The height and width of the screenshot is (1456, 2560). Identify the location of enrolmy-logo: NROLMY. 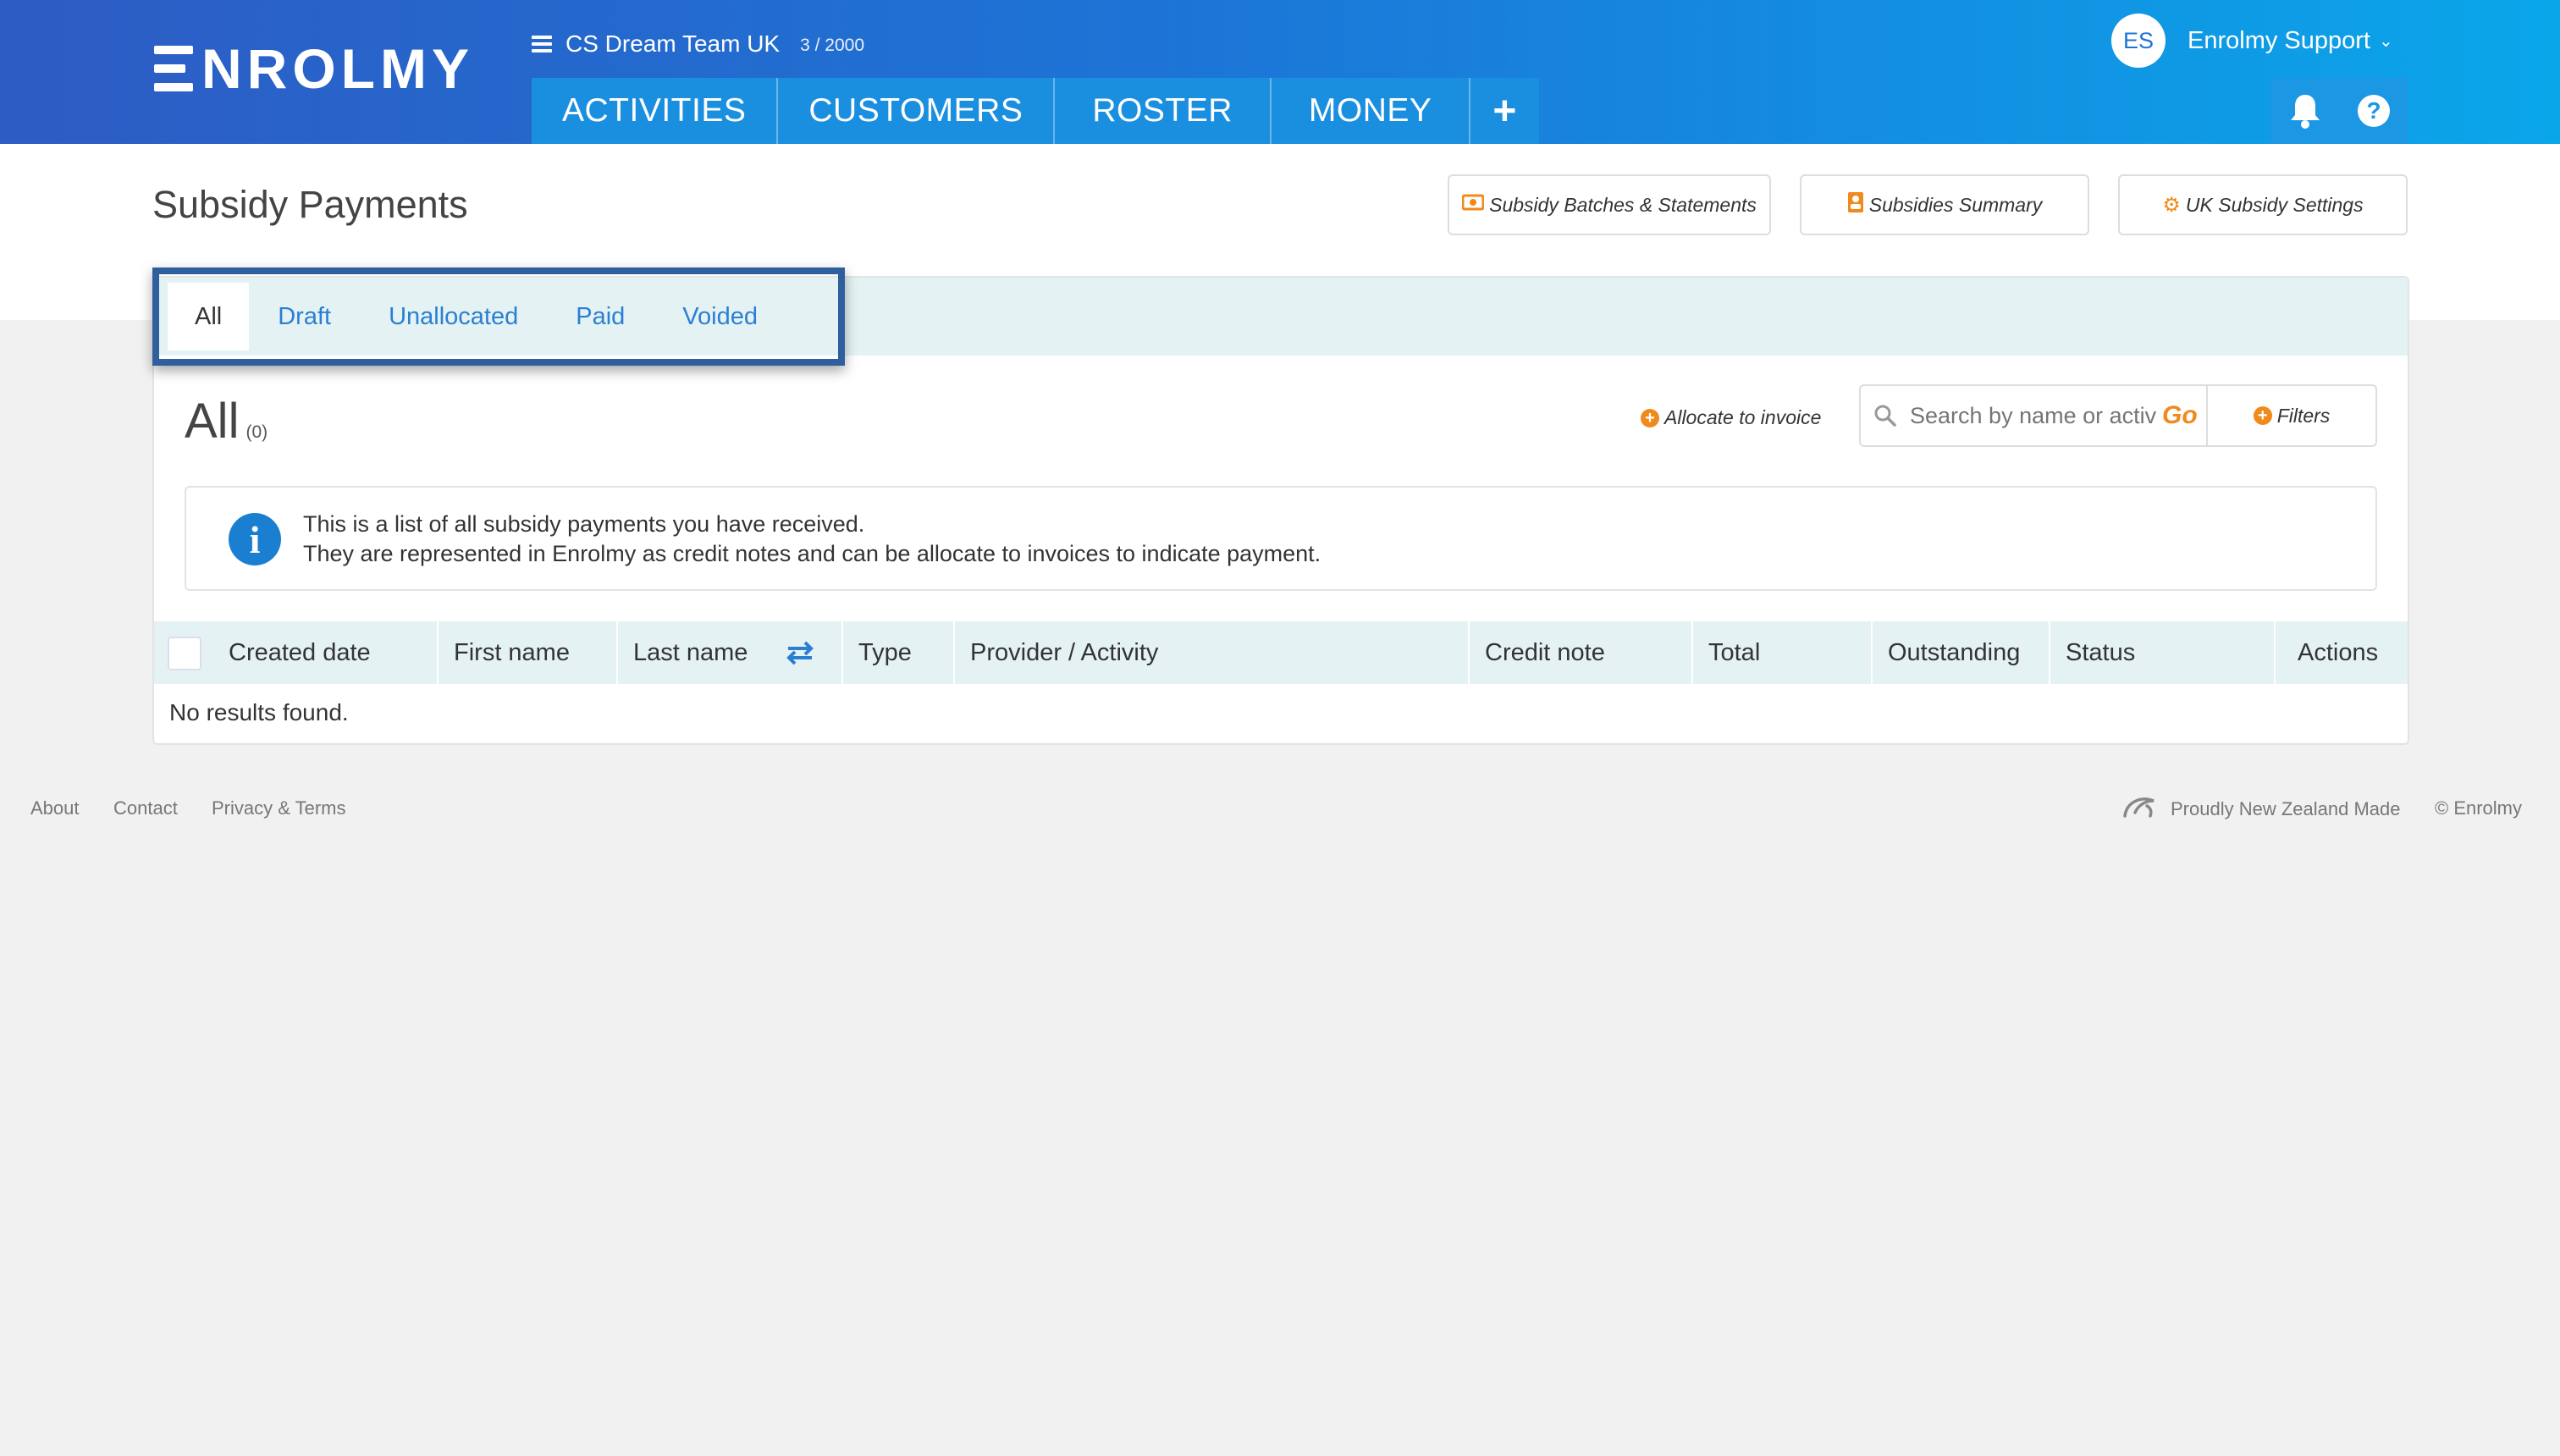
(314, 69).